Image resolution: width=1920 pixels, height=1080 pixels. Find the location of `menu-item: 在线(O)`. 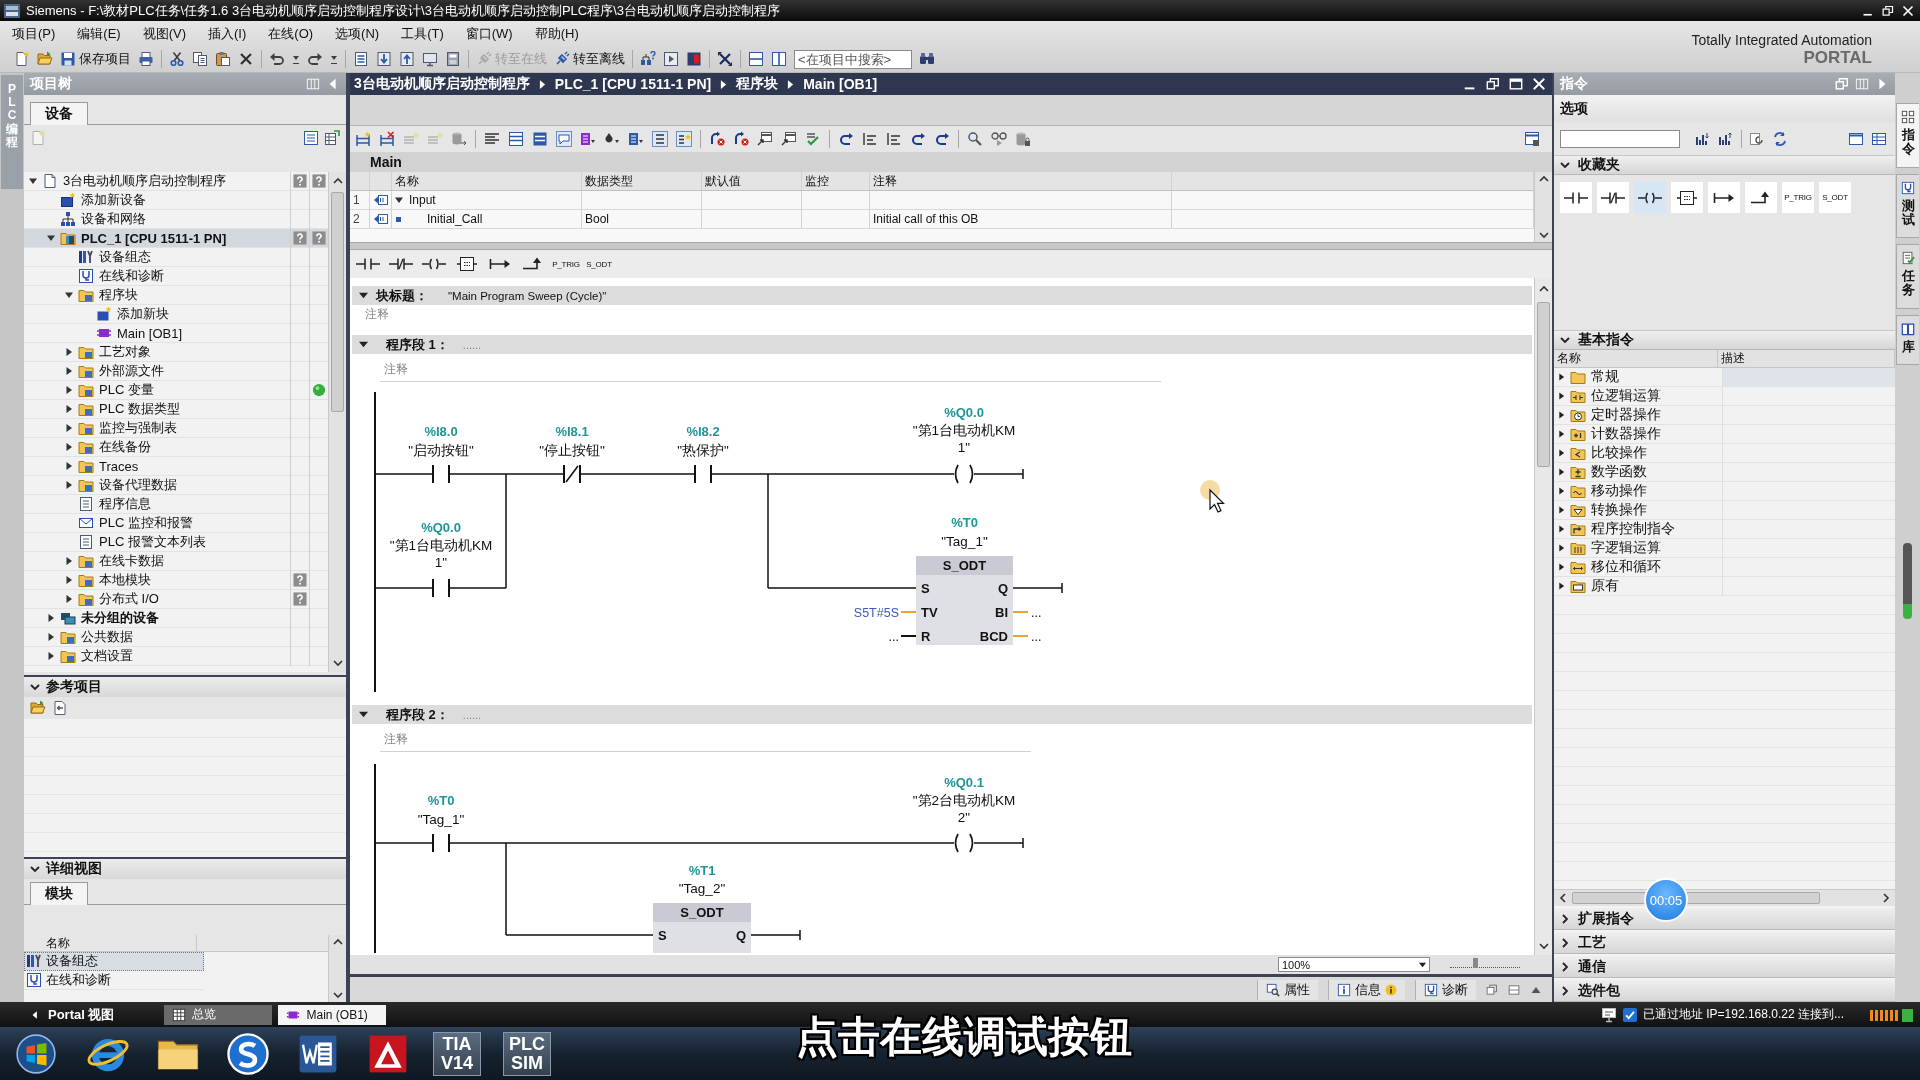

menu-item: 在线(O) is located at coordinates (291, 33).